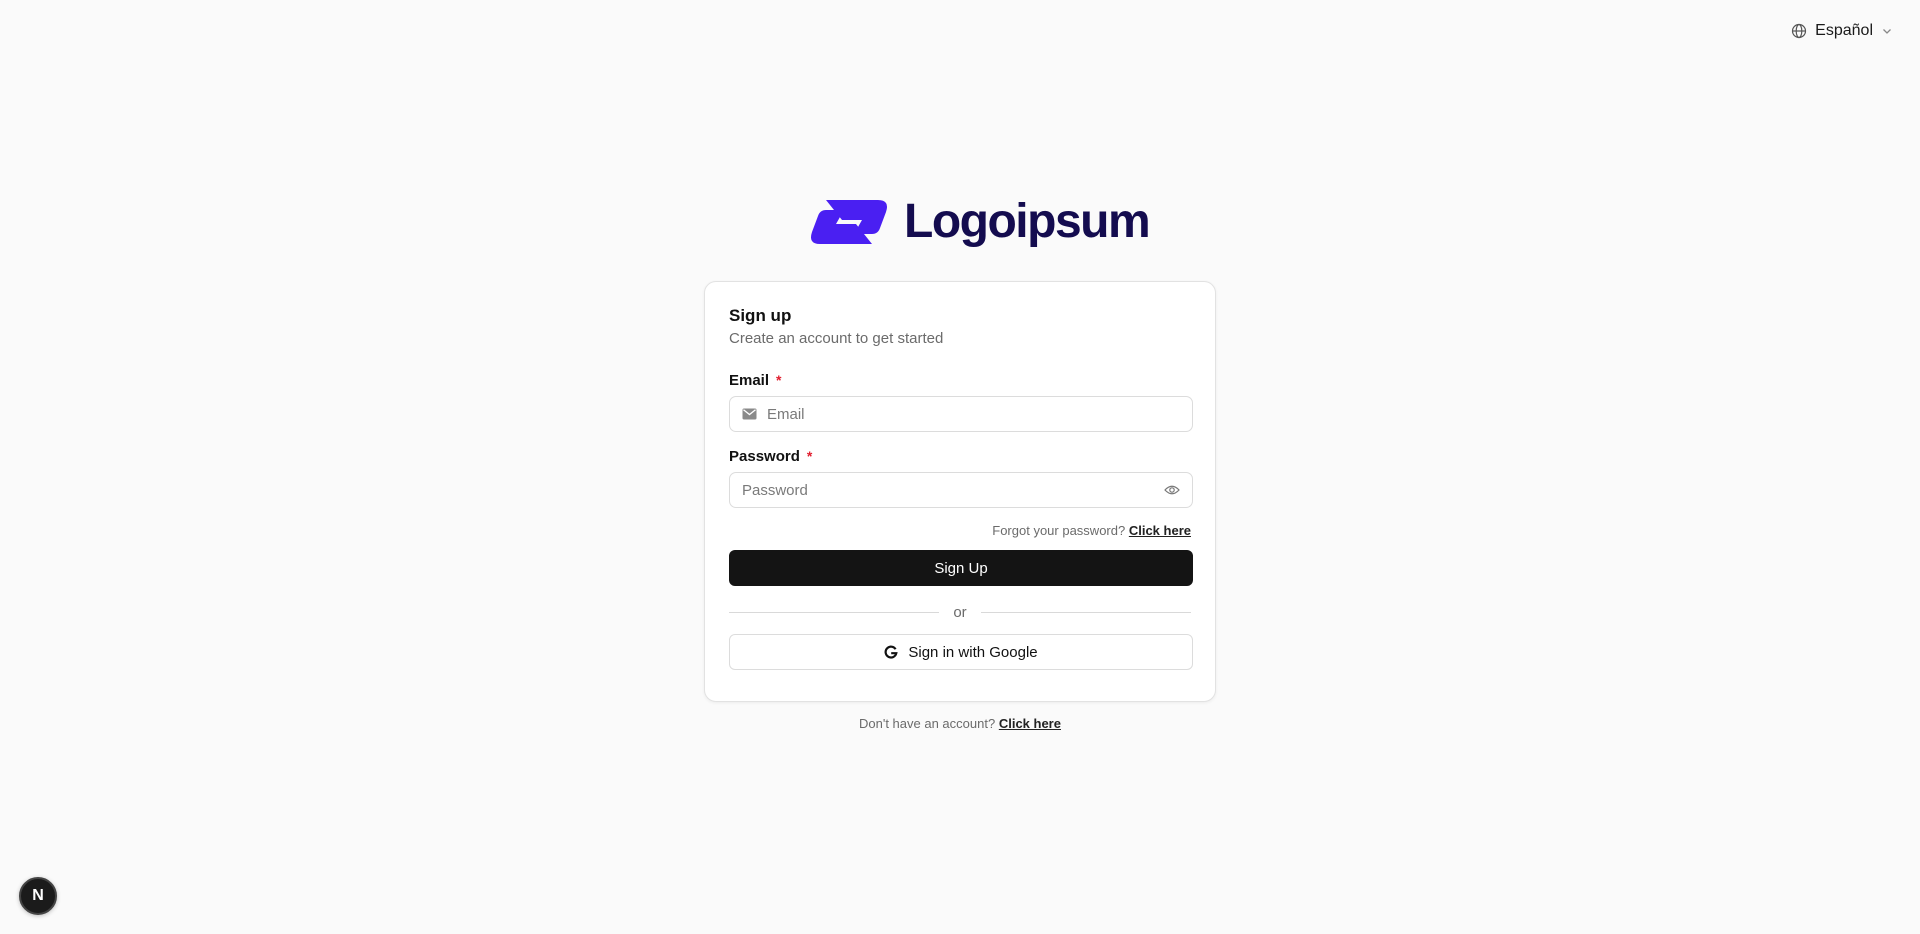 This screenshot has width=1920, height=934. I want to click on or-divider: or, so click(960, 612).